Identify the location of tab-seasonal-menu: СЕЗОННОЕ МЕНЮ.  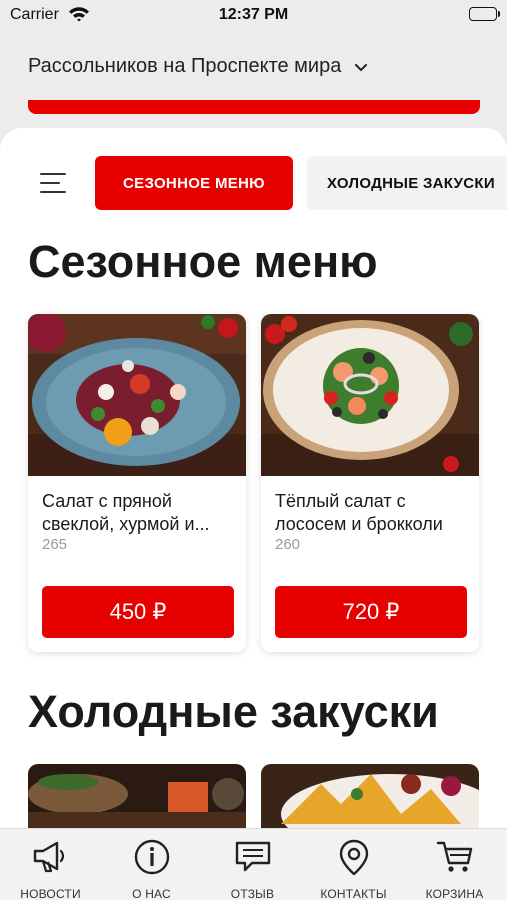
(194, 183).